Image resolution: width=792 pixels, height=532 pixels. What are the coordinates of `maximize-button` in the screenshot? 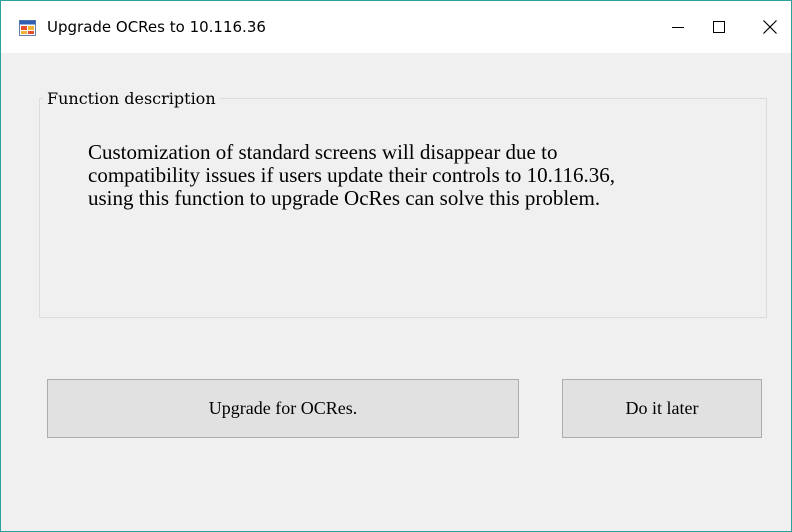 It's located at (719, 27).